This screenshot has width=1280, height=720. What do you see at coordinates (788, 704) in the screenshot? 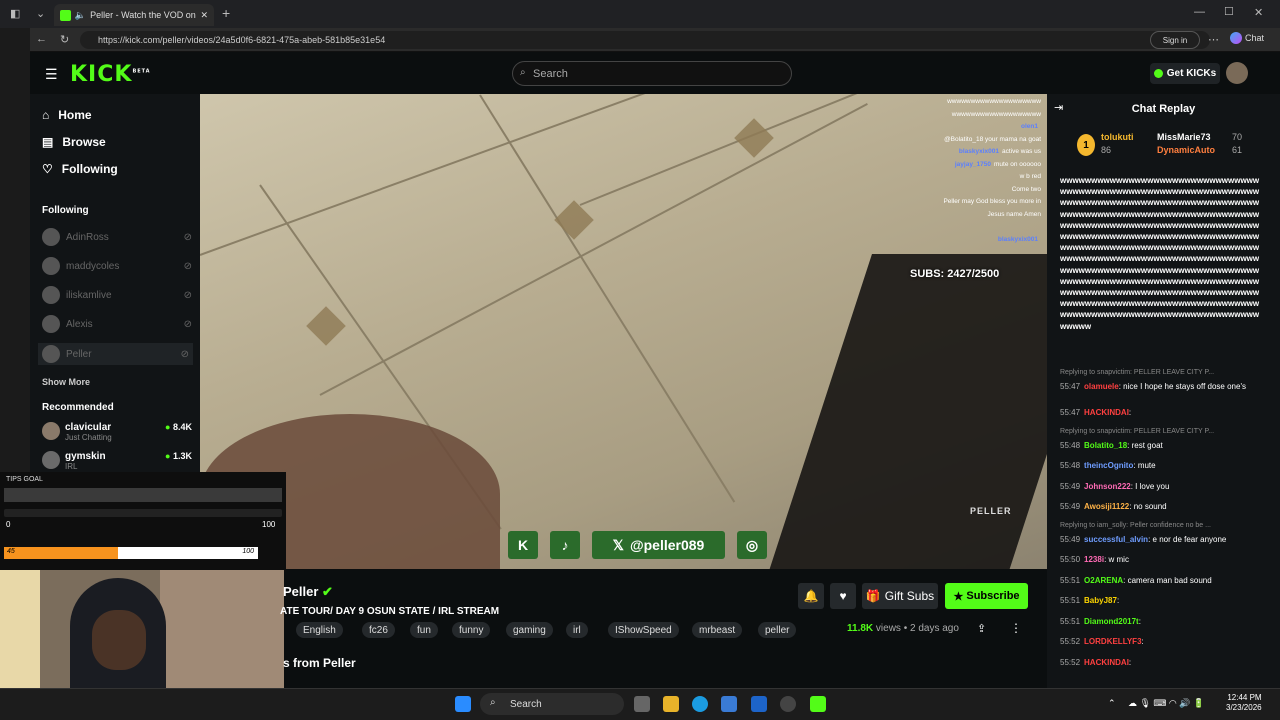
I see `xbox-icon` at bounding box center [788, 704].